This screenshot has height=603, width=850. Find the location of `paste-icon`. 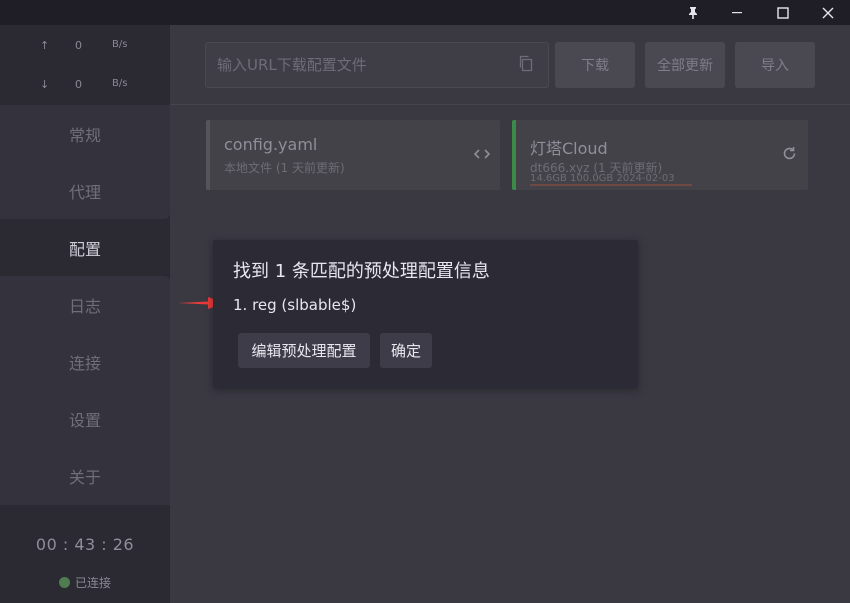

paste-icon is located at coordinates (526, 65).